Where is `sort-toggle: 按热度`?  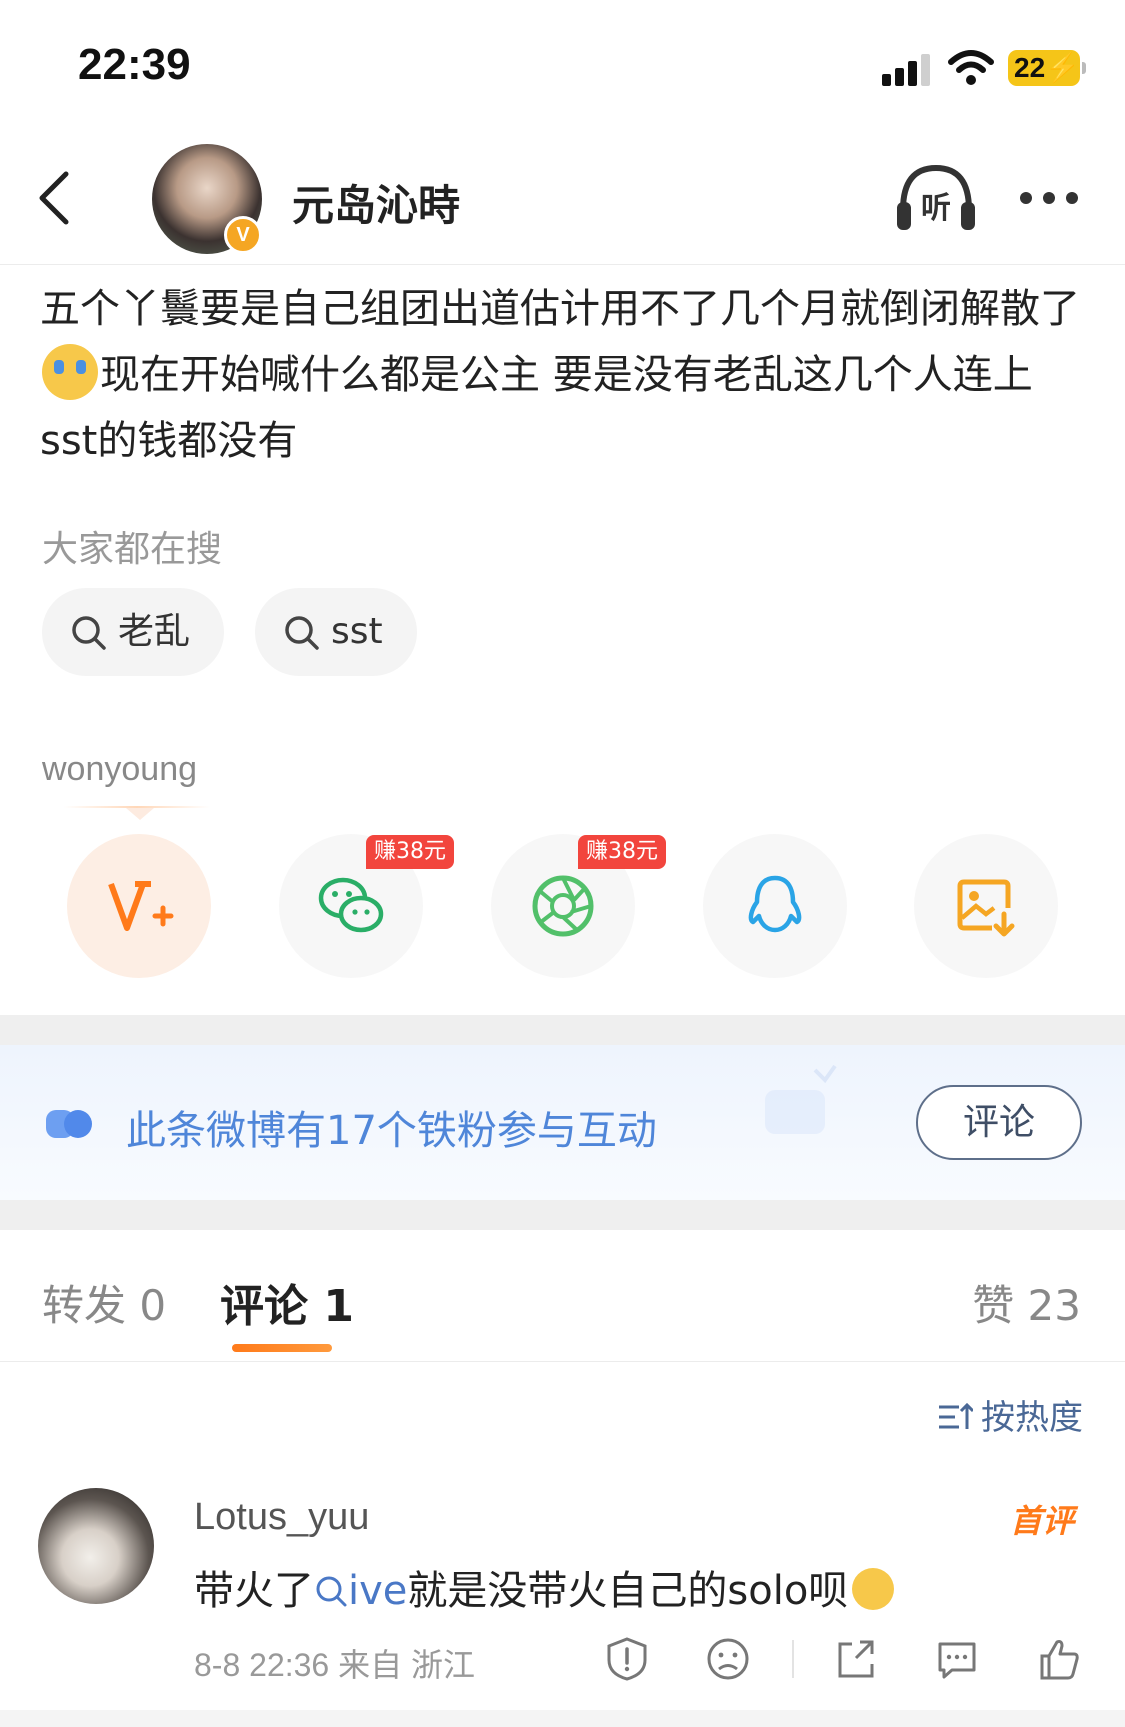
sort-toggle: 按热度 is located at coordinates (1010, 1414).